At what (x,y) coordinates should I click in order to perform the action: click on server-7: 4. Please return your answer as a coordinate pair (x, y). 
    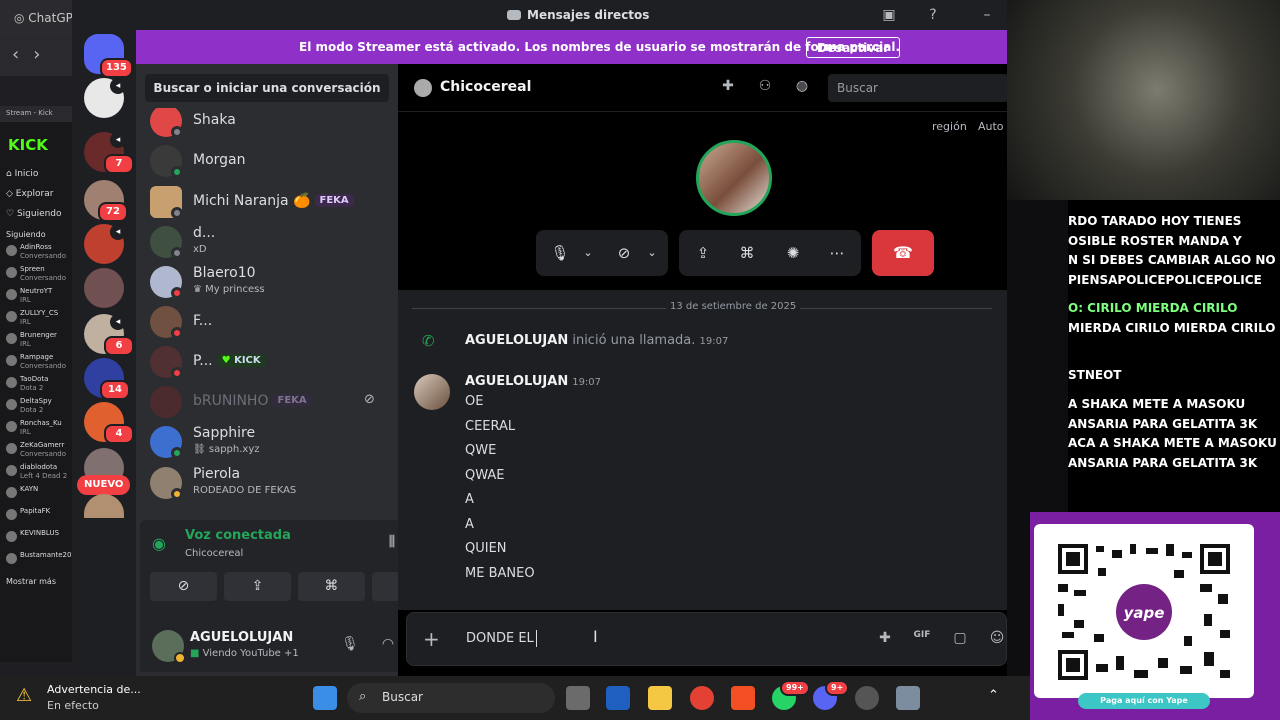
    Looking at the image, I should click on (109, 423).